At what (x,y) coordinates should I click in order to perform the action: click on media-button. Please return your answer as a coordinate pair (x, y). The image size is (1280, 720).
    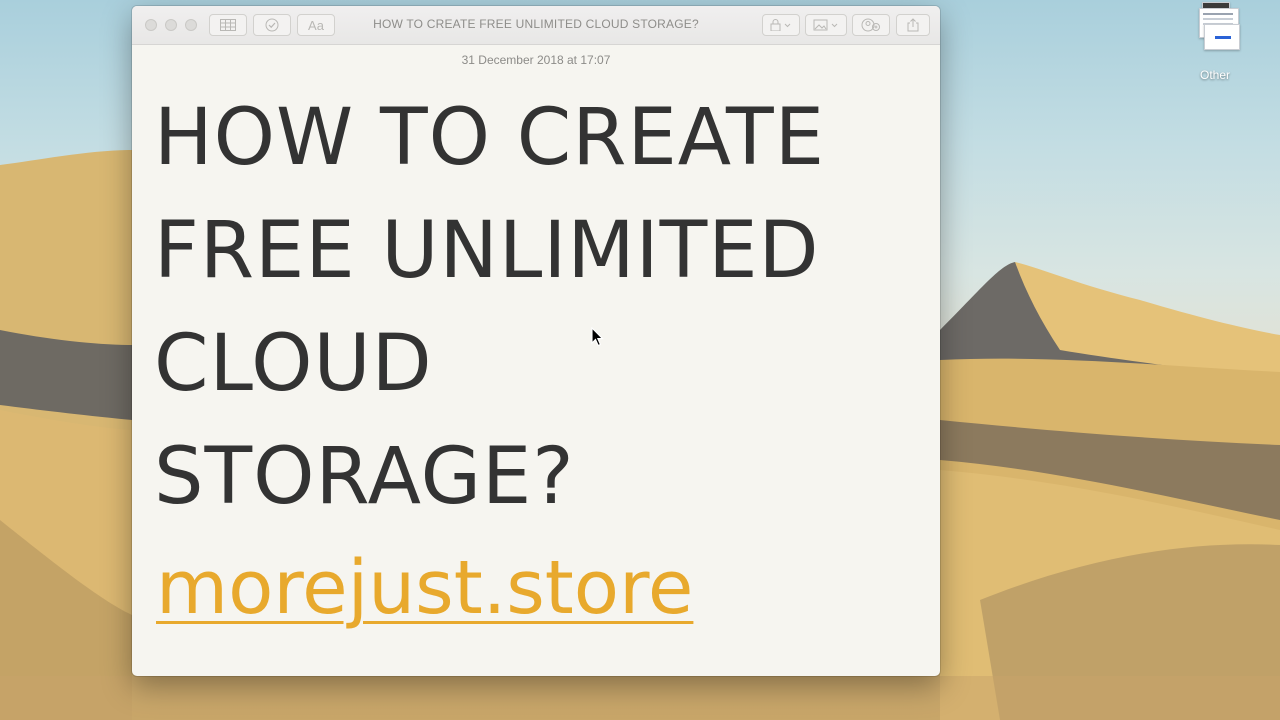
    Looking at the image, I should click on (826, 25).